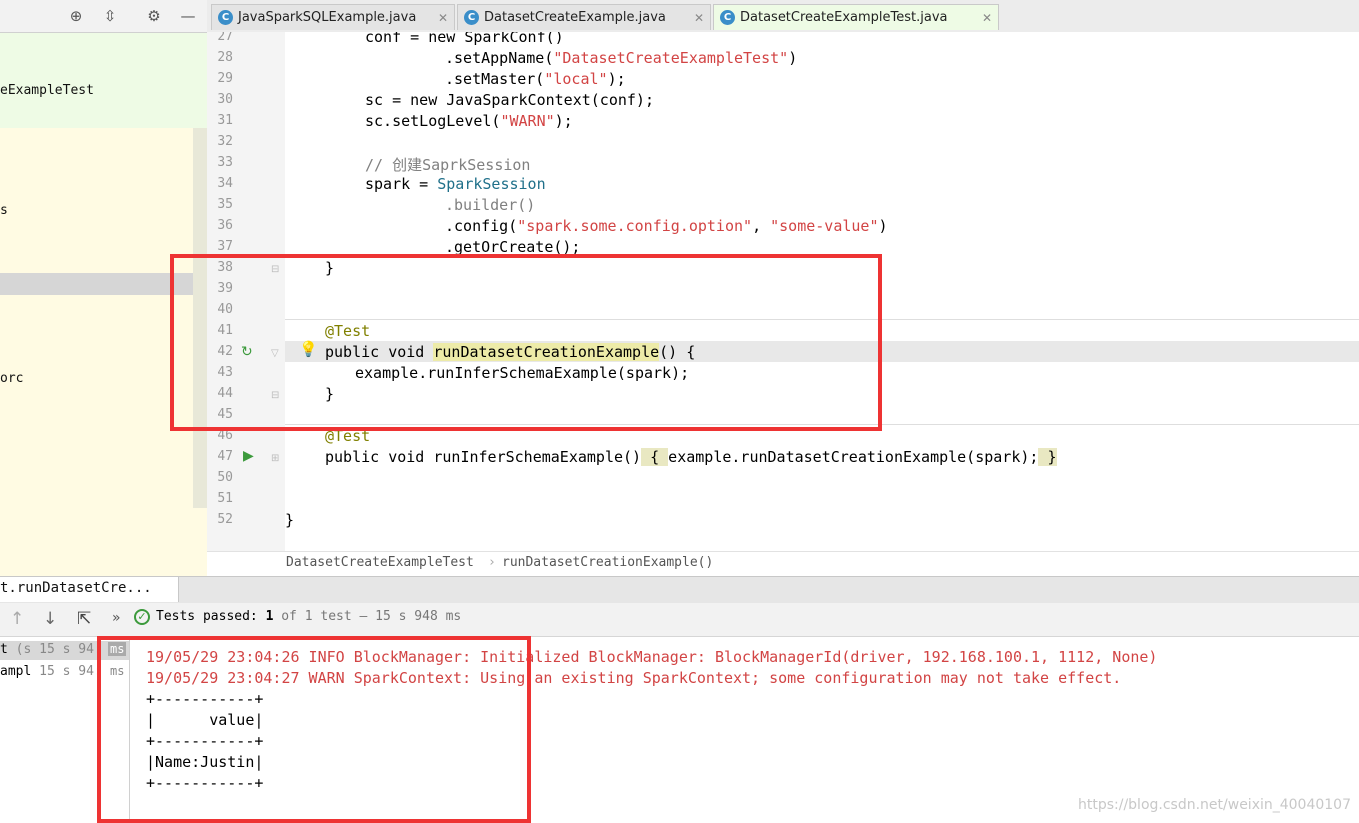 The image size is (1359, 823). Describe the element at coordinates (225, 141) in the screenshot. I see `line-number: 32` at that location.